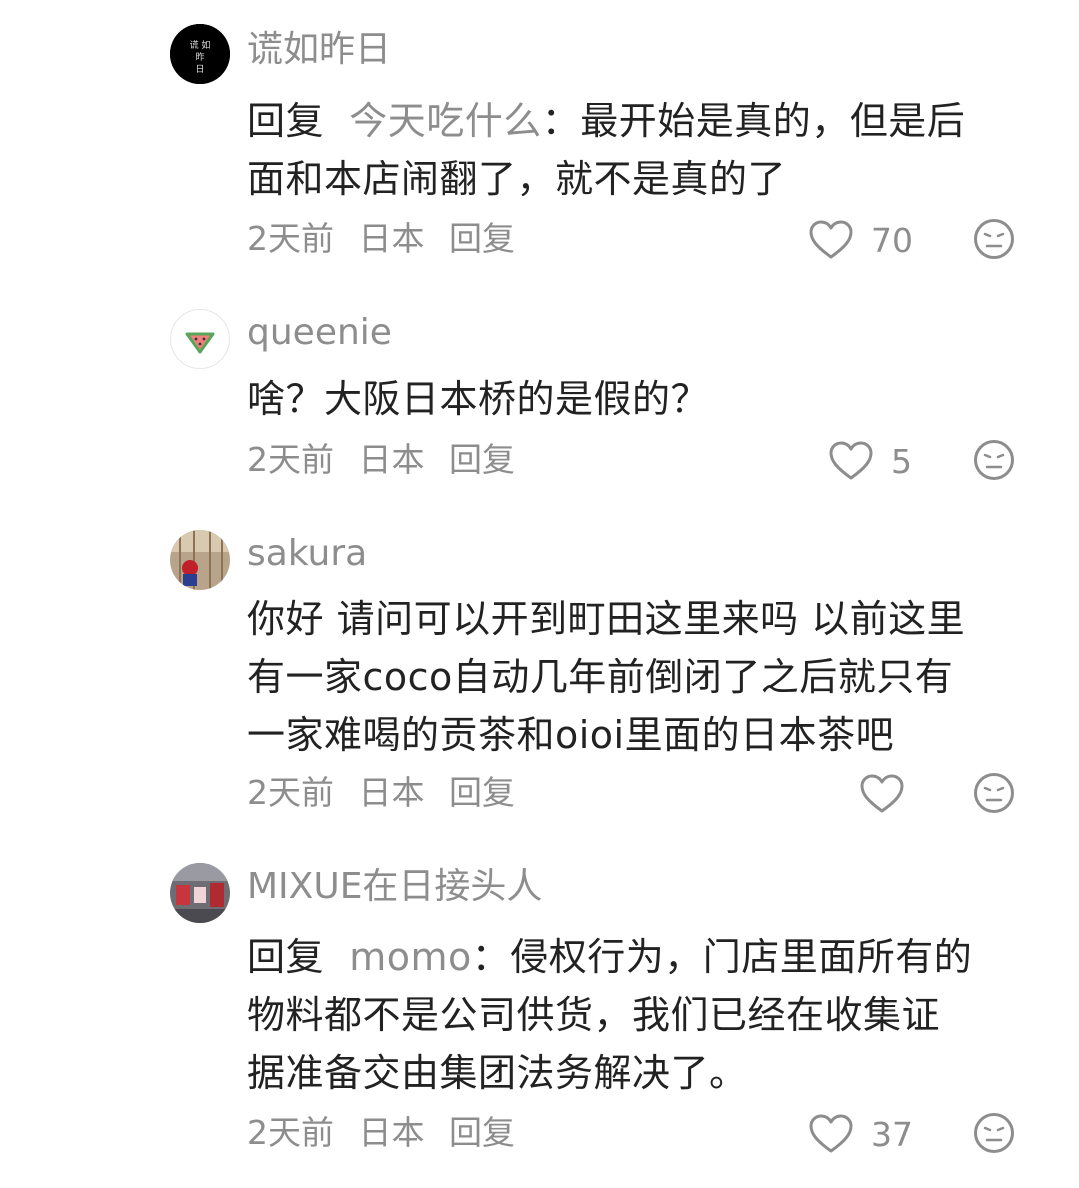 Image resolution: width=1079 pixels, height=1188 pixels. I want to click on comment-text-line: 你好 请问可以开到町田这里来吗 以前这里, so click(606, 619).